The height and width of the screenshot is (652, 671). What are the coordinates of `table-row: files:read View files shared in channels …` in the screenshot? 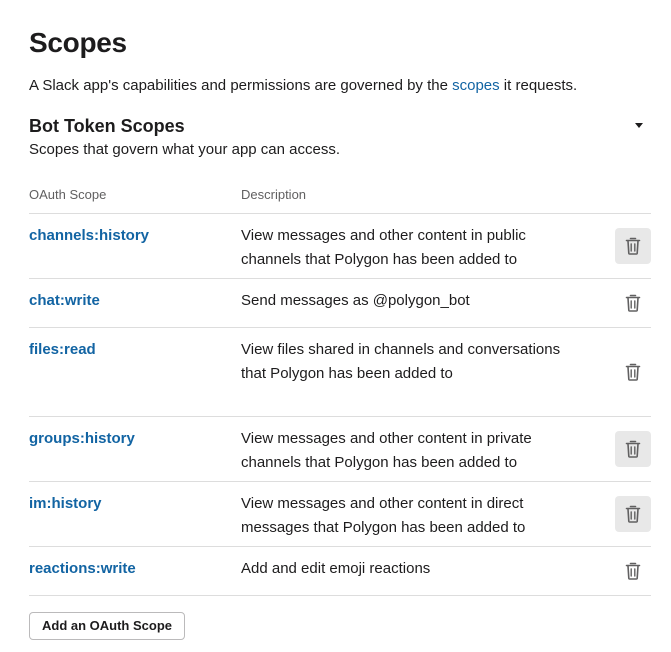 It's located at (340, 372).